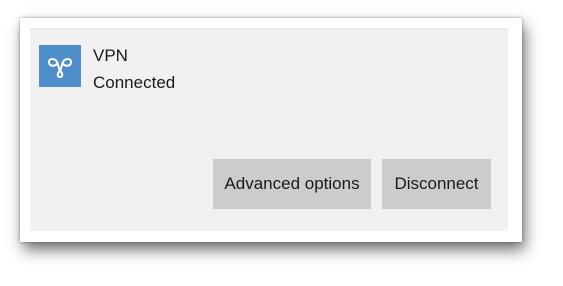 The image size is (563, 286). What do you see at coordinates (292, 184) in the screenshot?
I see `advanced-options-button: Advanced options` at bounding box center [292, 184].